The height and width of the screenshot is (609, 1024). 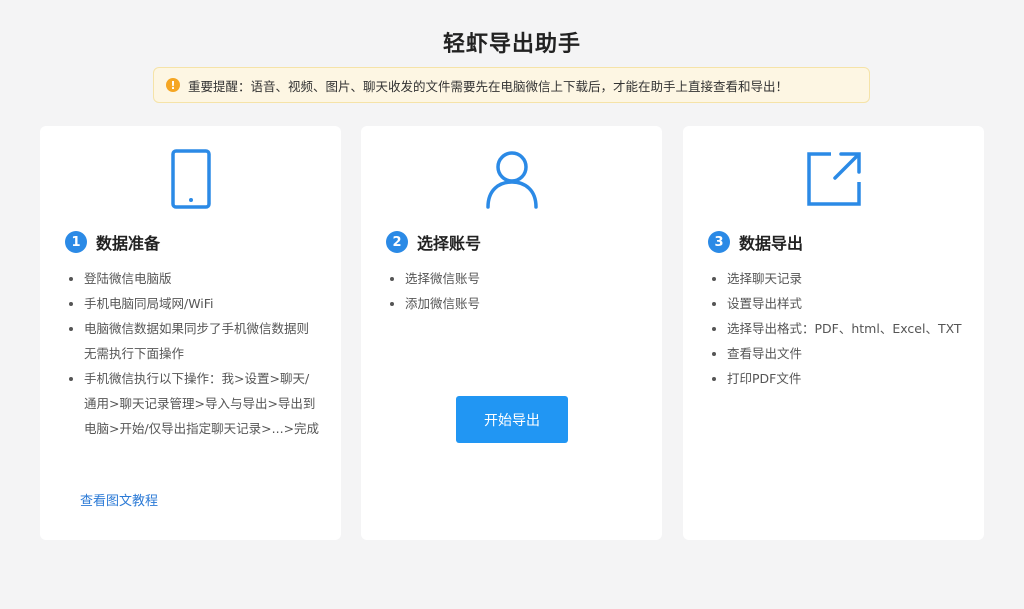 What do you see at coordinates (190, 179) in the screenshot?
I see `phone-icon` at bounding box center [190, 179].